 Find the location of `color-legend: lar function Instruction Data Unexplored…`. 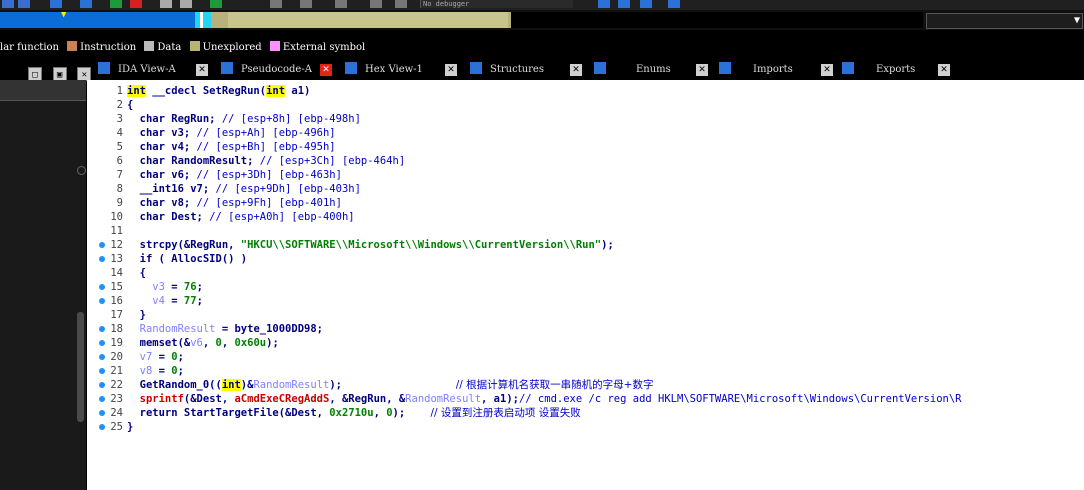

color-legend: lar function Instruction Data Unexplored… is located at coordinates (542, 48).